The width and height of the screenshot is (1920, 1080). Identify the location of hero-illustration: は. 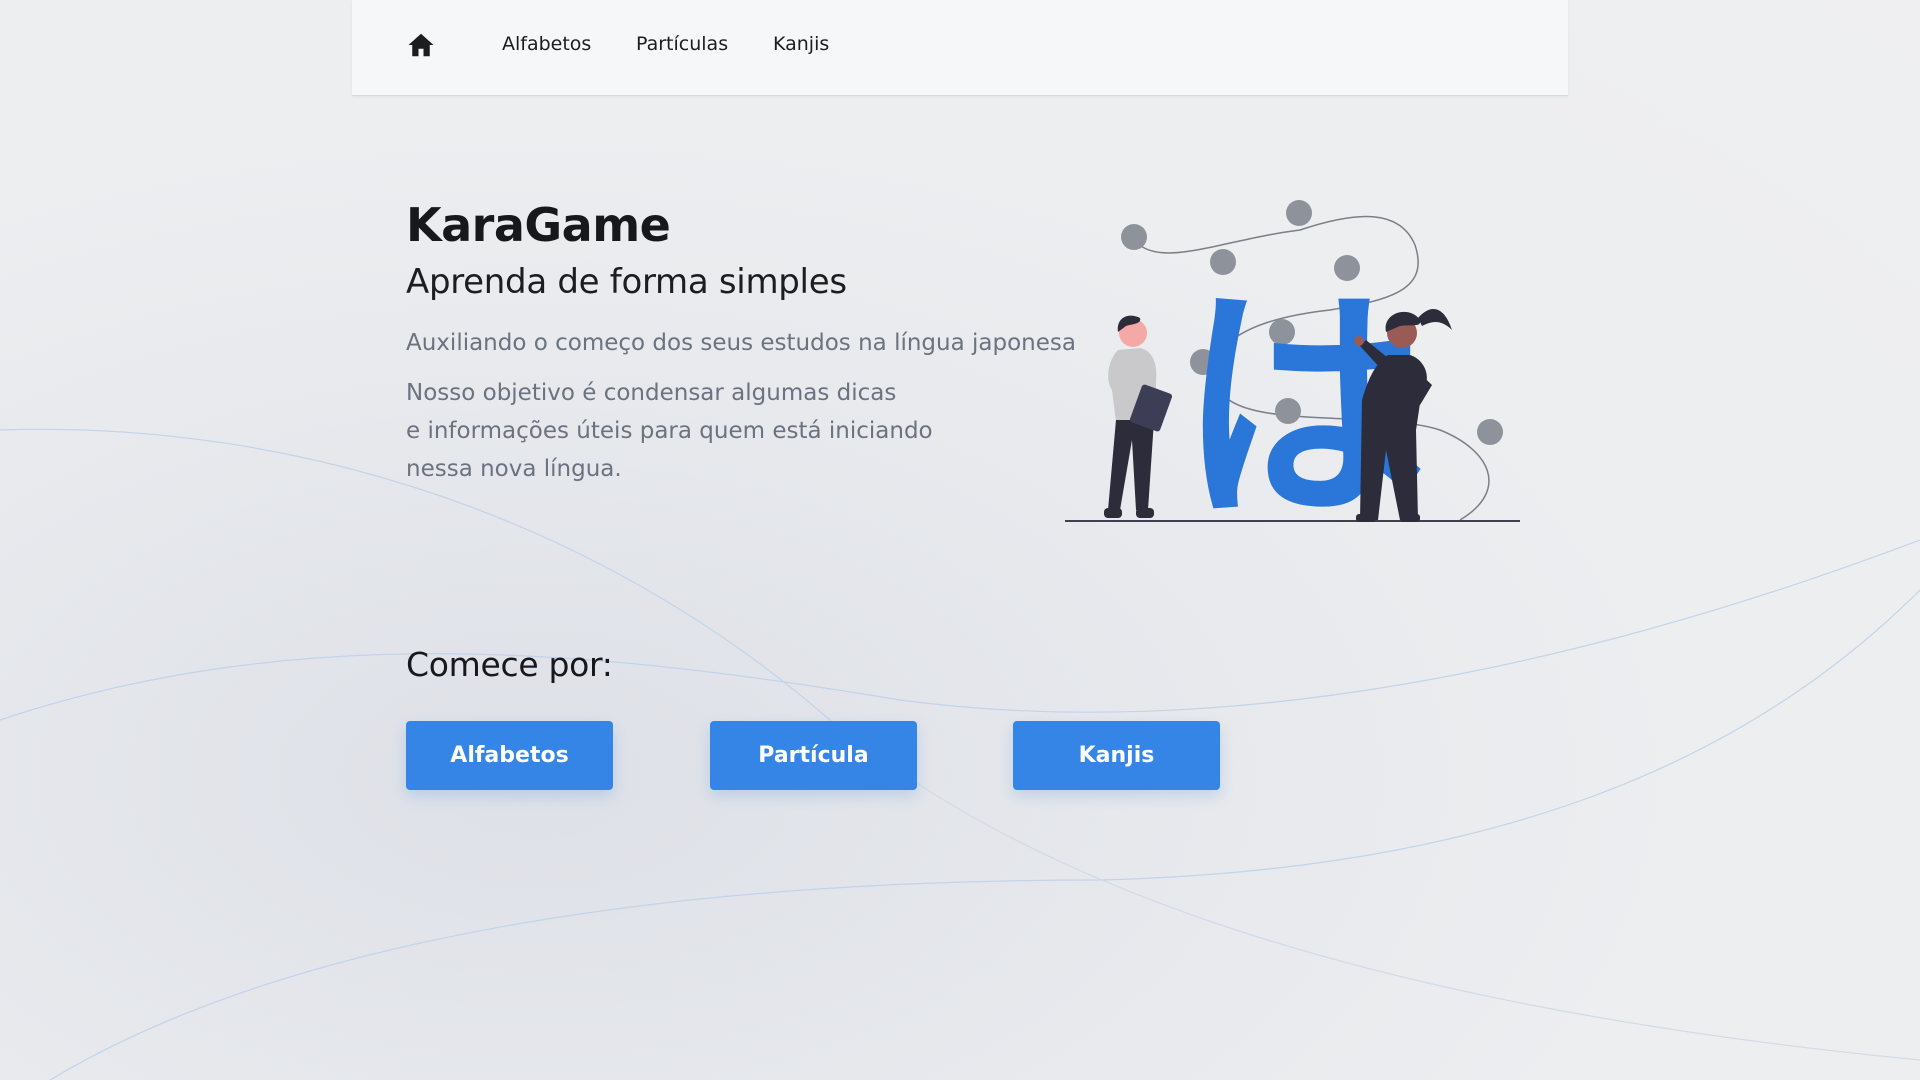
(1292, 365).